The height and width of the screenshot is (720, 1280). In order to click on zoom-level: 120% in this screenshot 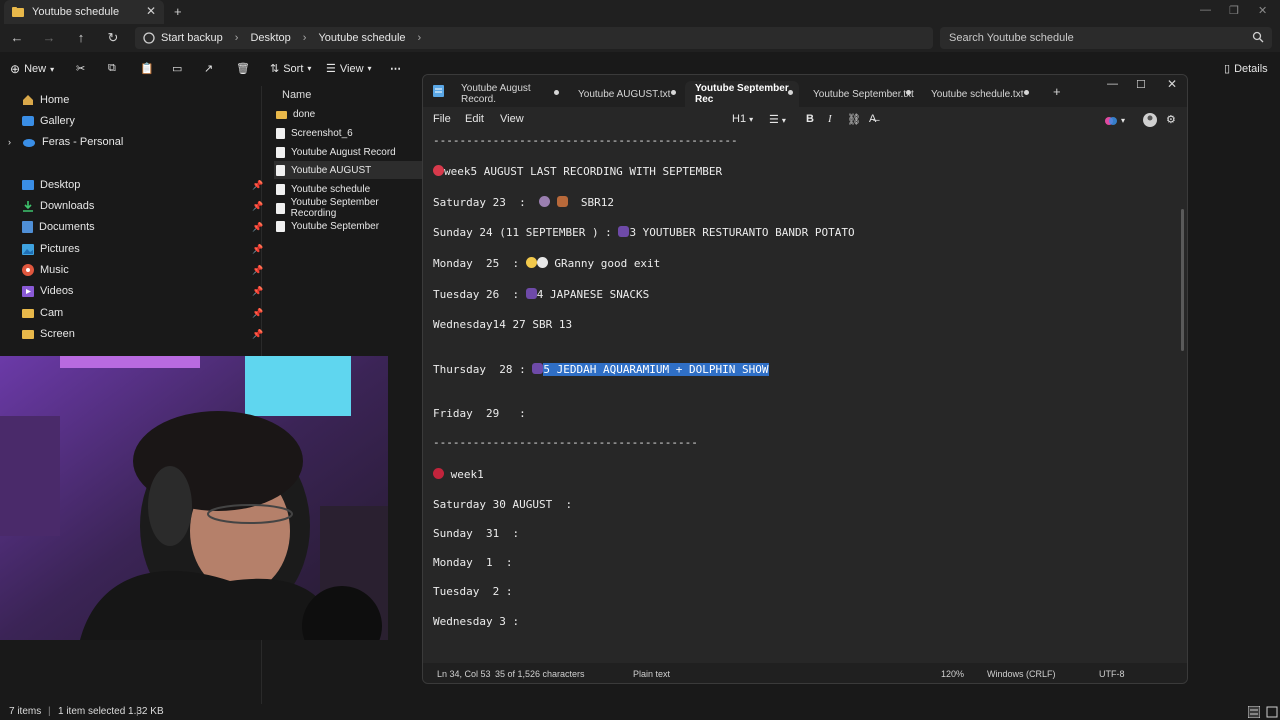, I will do `click(952, 674)`.